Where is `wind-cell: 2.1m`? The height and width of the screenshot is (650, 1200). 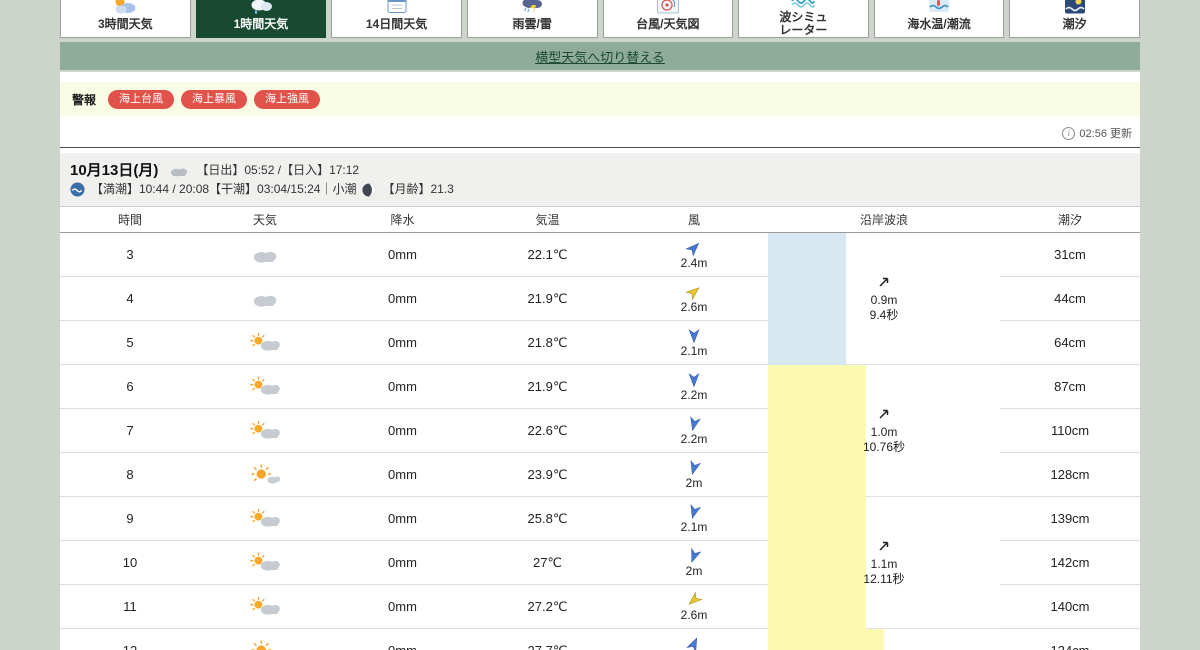 wind-cell: 2.1m is located at coordinates (694, 519).